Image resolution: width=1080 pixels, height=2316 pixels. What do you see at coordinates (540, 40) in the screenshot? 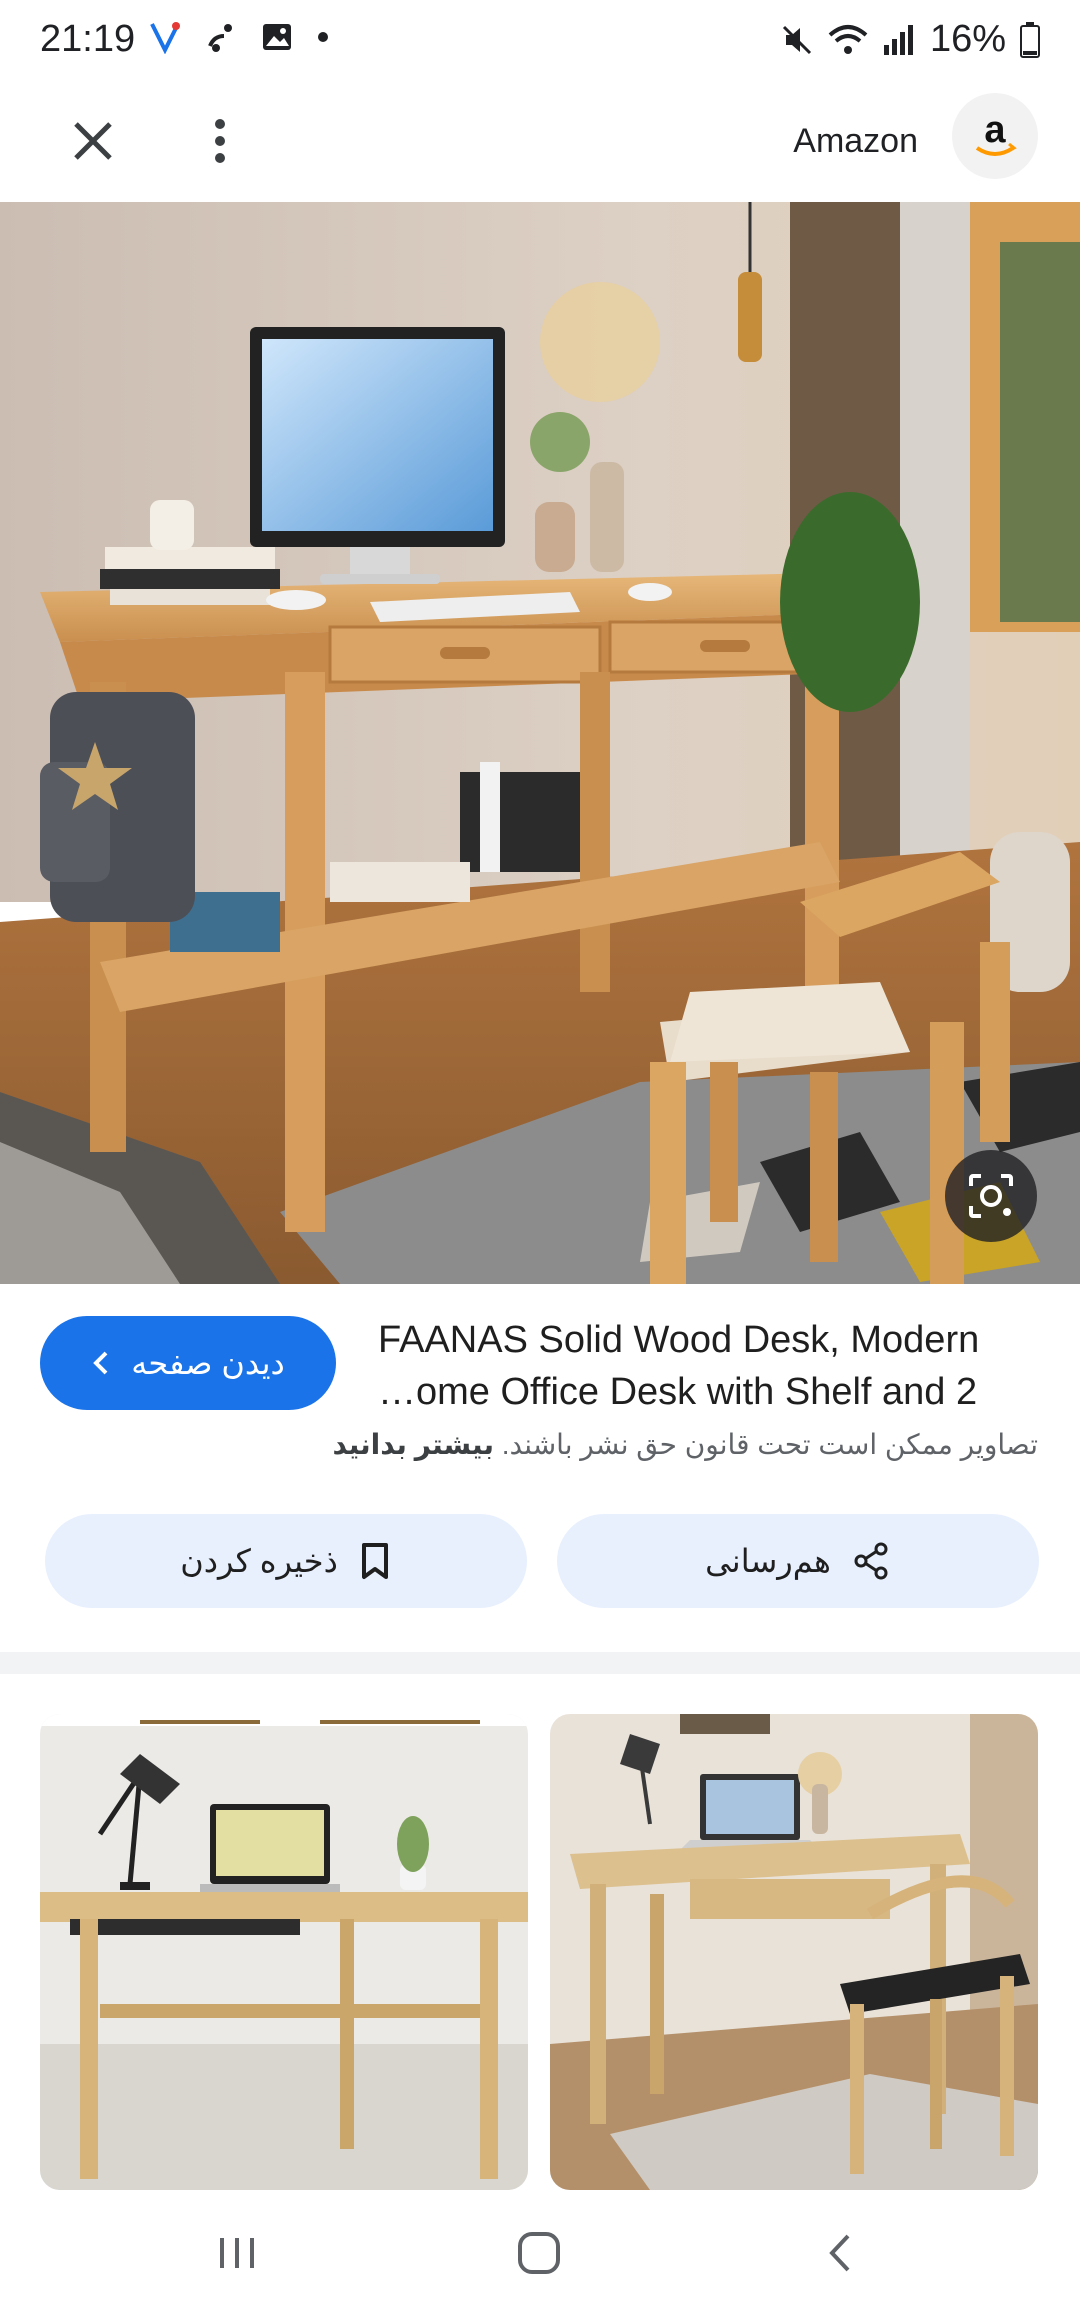
I see `status-bar: 21:19 16%` at bounding box center [540, 40].